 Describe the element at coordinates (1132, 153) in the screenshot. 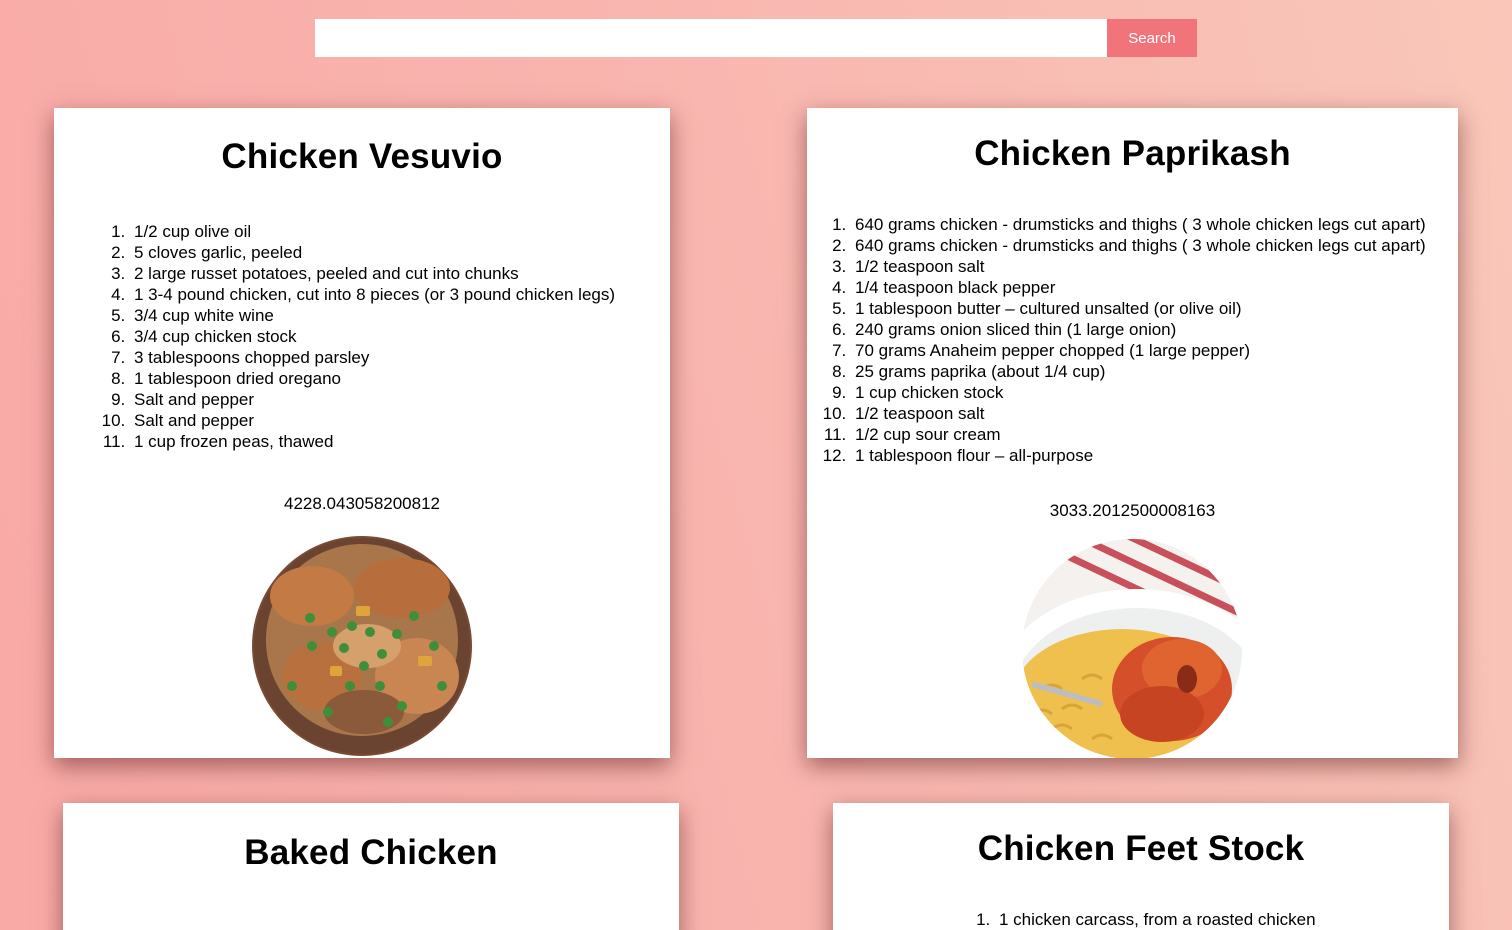

I see `recipe-title: Chicken Paprikash` at that location.